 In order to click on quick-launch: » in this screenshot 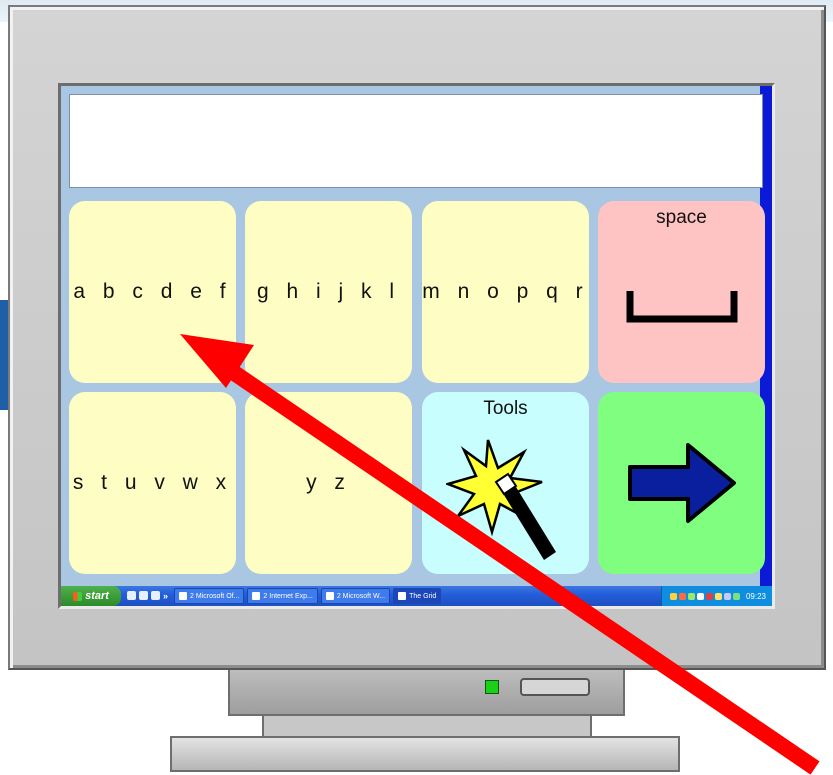, I will do `click(147, 596)`.